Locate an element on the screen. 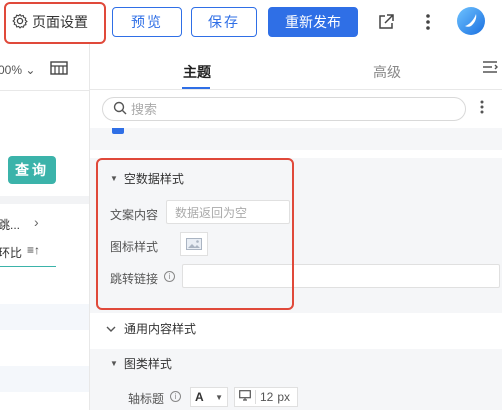 This screenshot has height=410, width=502. preview-button: 预览 is located at coordinates (147, 22).